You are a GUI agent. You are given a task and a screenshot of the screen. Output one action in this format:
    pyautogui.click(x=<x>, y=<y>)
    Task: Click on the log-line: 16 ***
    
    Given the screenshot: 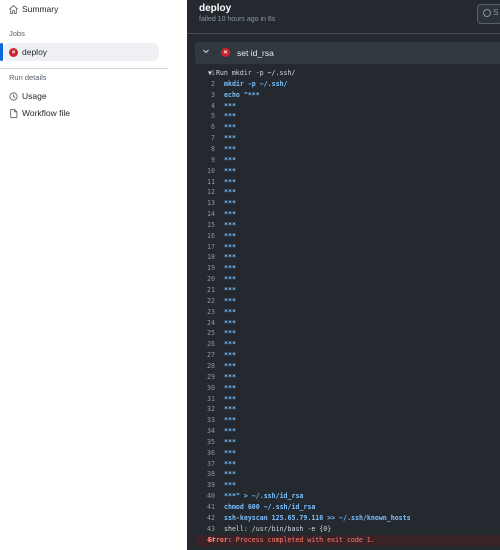 What is the action you would take?
    pyautogui.click(x=347, y=236)
    